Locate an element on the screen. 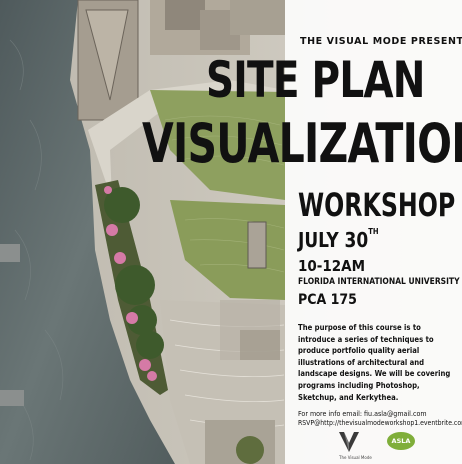 The width and height of the screenshot is (462, 464). asla-logo-label: ASLA is located at coordinates (401, 441).